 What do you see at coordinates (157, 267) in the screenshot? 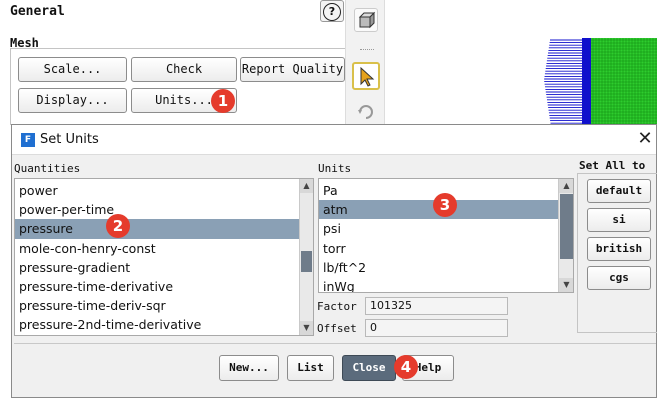
I see `quantity-item: pressure-gradient` at bounding box center [157, 267].